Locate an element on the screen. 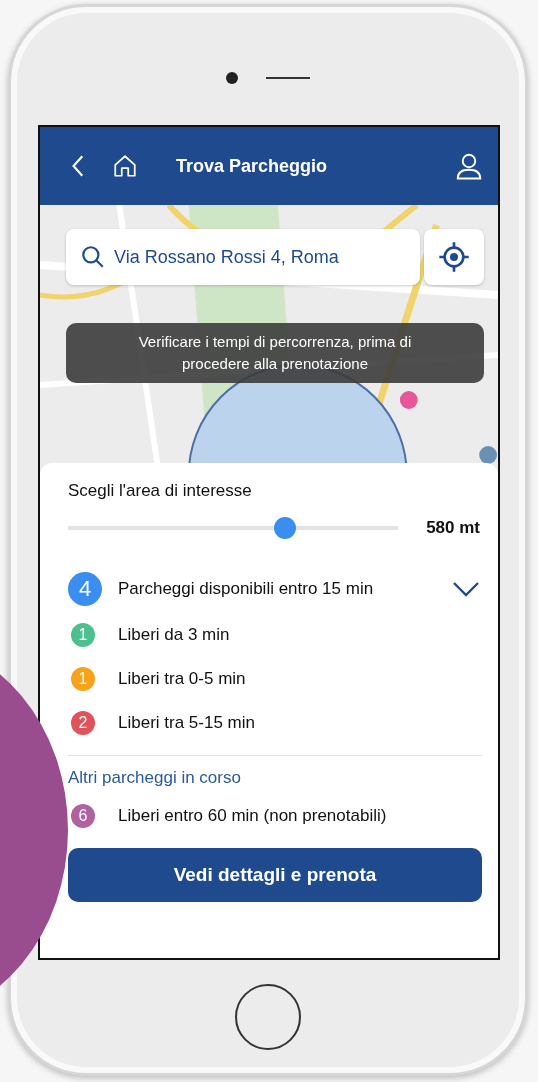 This screenshot has height=1082, width=538. chevron-down-icon is located at coordinates (466, 589).